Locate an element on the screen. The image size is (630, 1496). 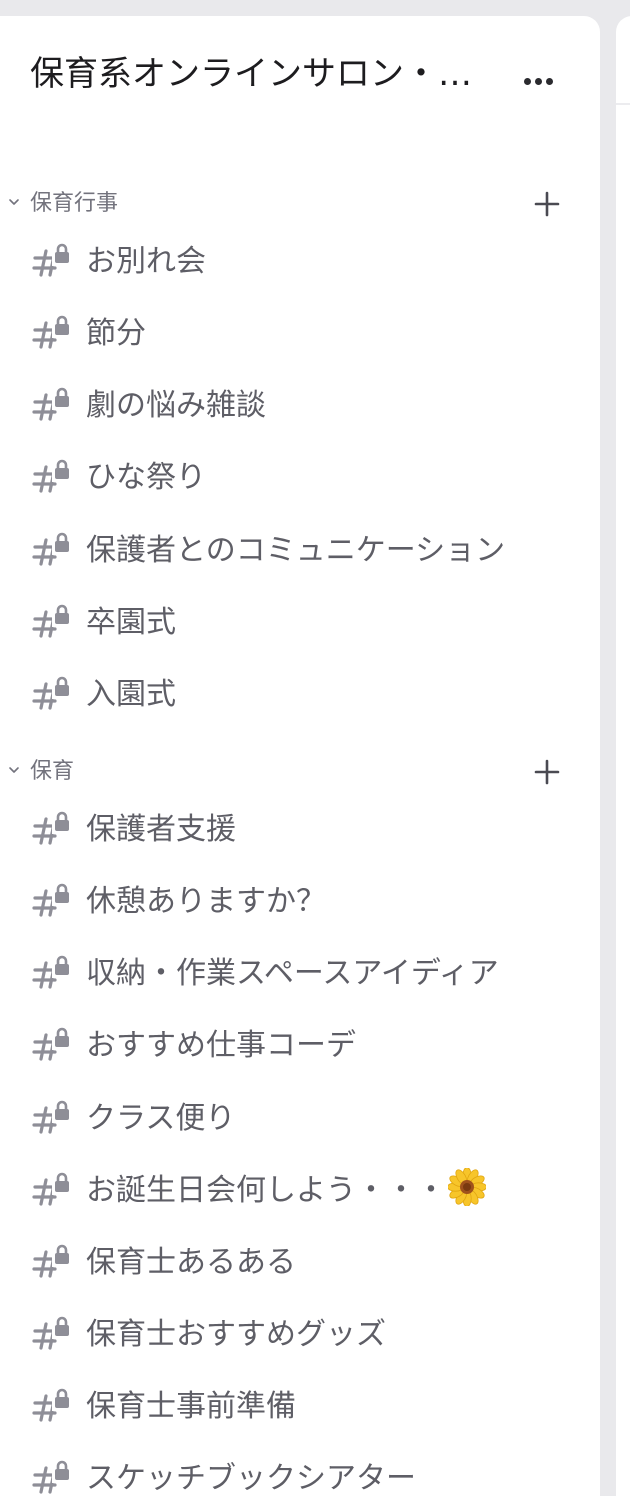
channel-name-text: 収納・作業スペースアイディア is located at coordinates (292, 974).